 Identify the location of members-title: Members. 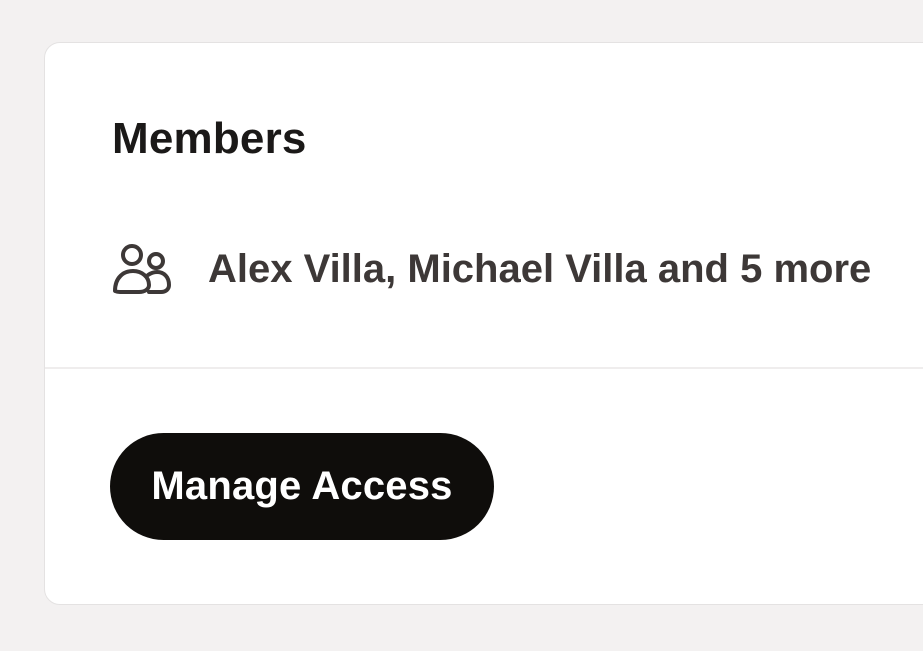
(209, 138).